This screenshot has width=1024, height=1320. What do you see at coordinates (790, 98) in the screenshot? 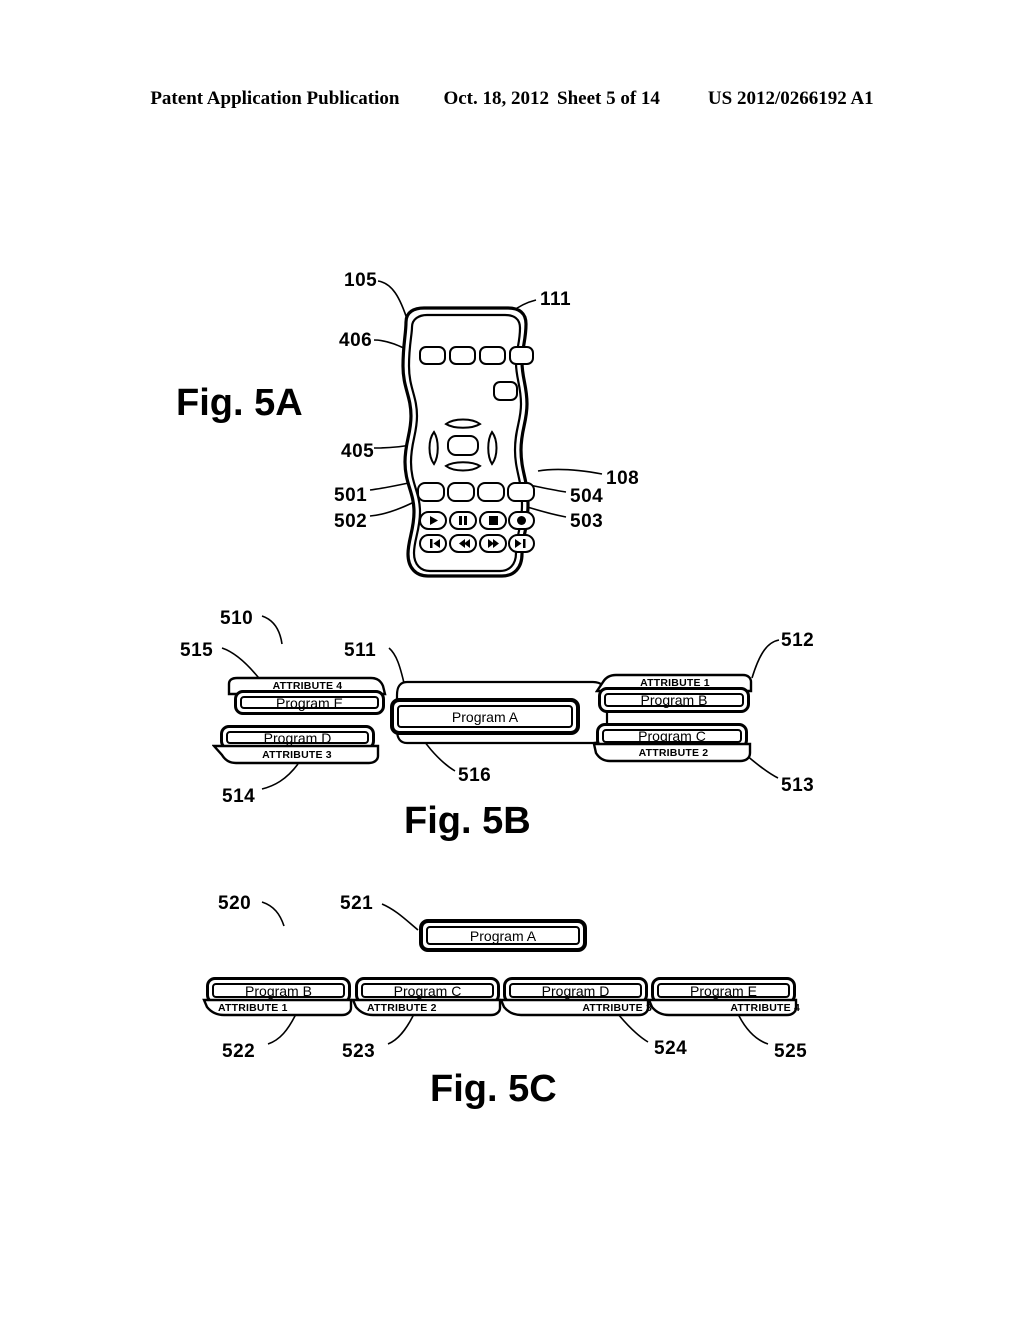
I see `header-patent-number: US 2012/0266192 A1` at bounding box center [790, 98].